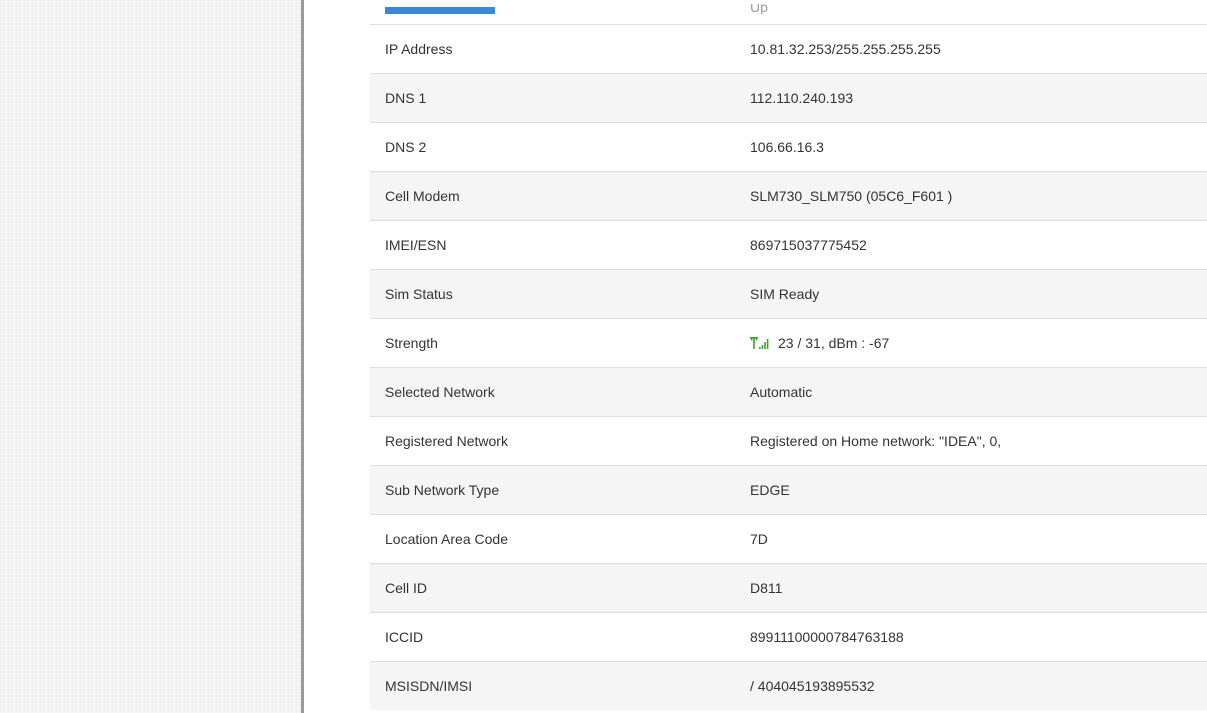 The width and height of the screenshot is (1207, 713). Describe the element at coordinates (552, 489) in the screenshot. I see `row-label: Sub Network Type` at that location.